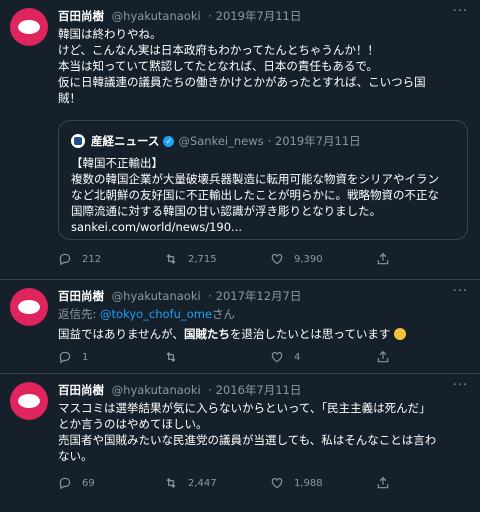 The image size is (480, 512). Describe the element at coordinates (111, 259) in the screenshot. I see `reply-button: 212` at that location.